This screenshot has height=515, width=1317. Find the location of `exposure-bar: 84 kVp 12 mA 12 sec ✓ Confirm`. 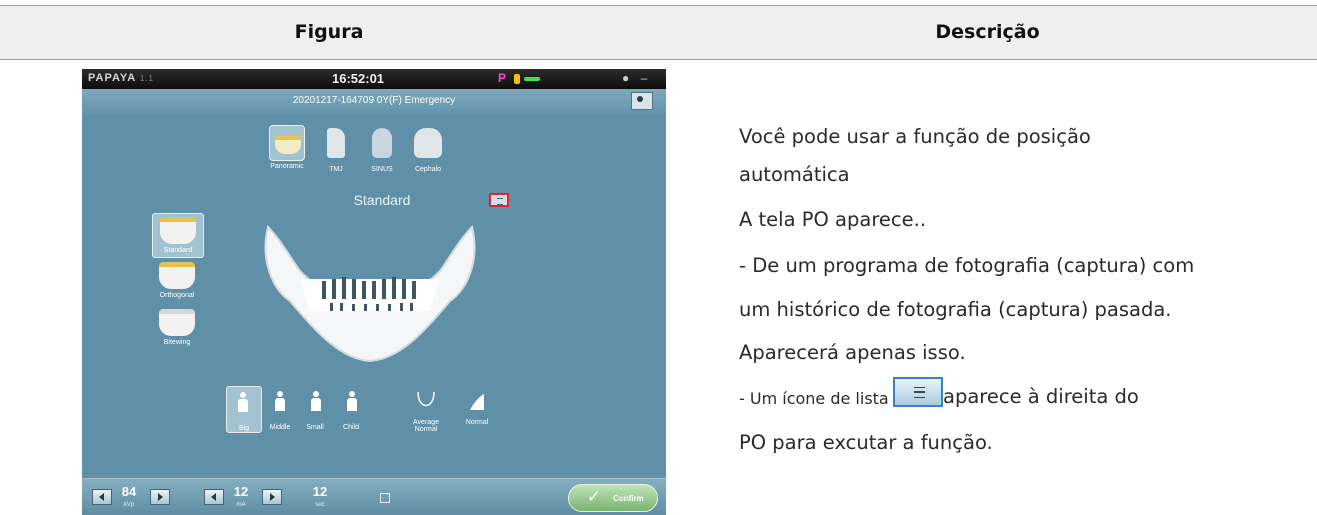

exposure-bar: 84 kVp 12 mA 12 sec ✓ Confirm is located at coordinates (374, 496).